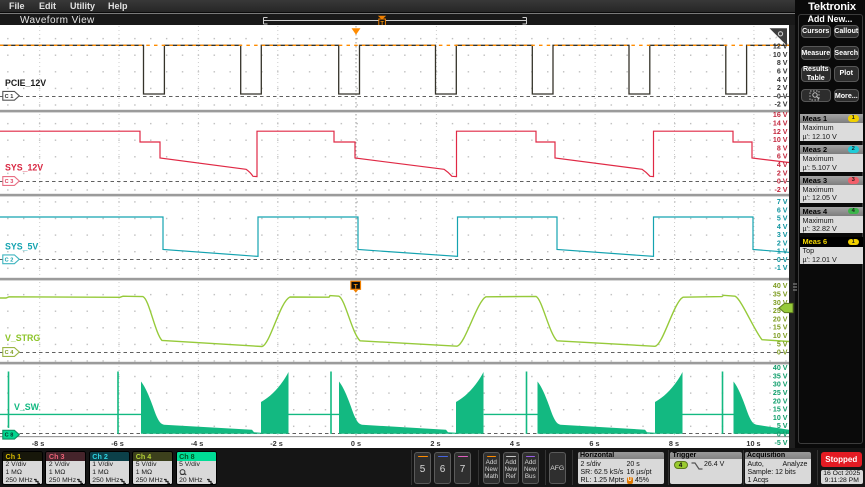 Image resolution: width=865 pixels, height=487 pixels. What do you see at coordinates (780, 115) in the screenshot?
I see `svg-text: 16 V` at bounding box center [780, 115].